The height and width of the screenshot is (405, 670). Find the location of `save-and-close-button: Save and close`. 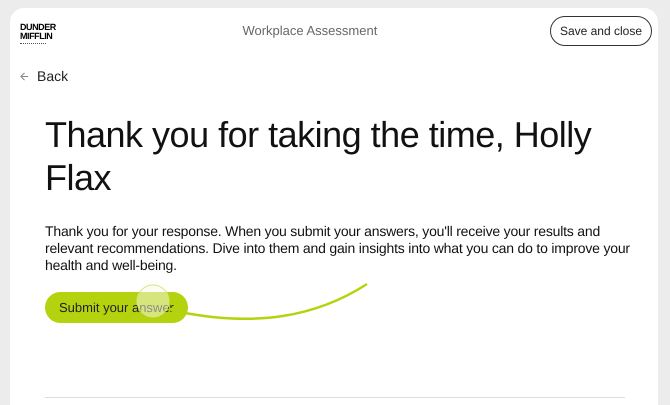

save-and-close-button: Save and close is located at coordinates (601, 31).